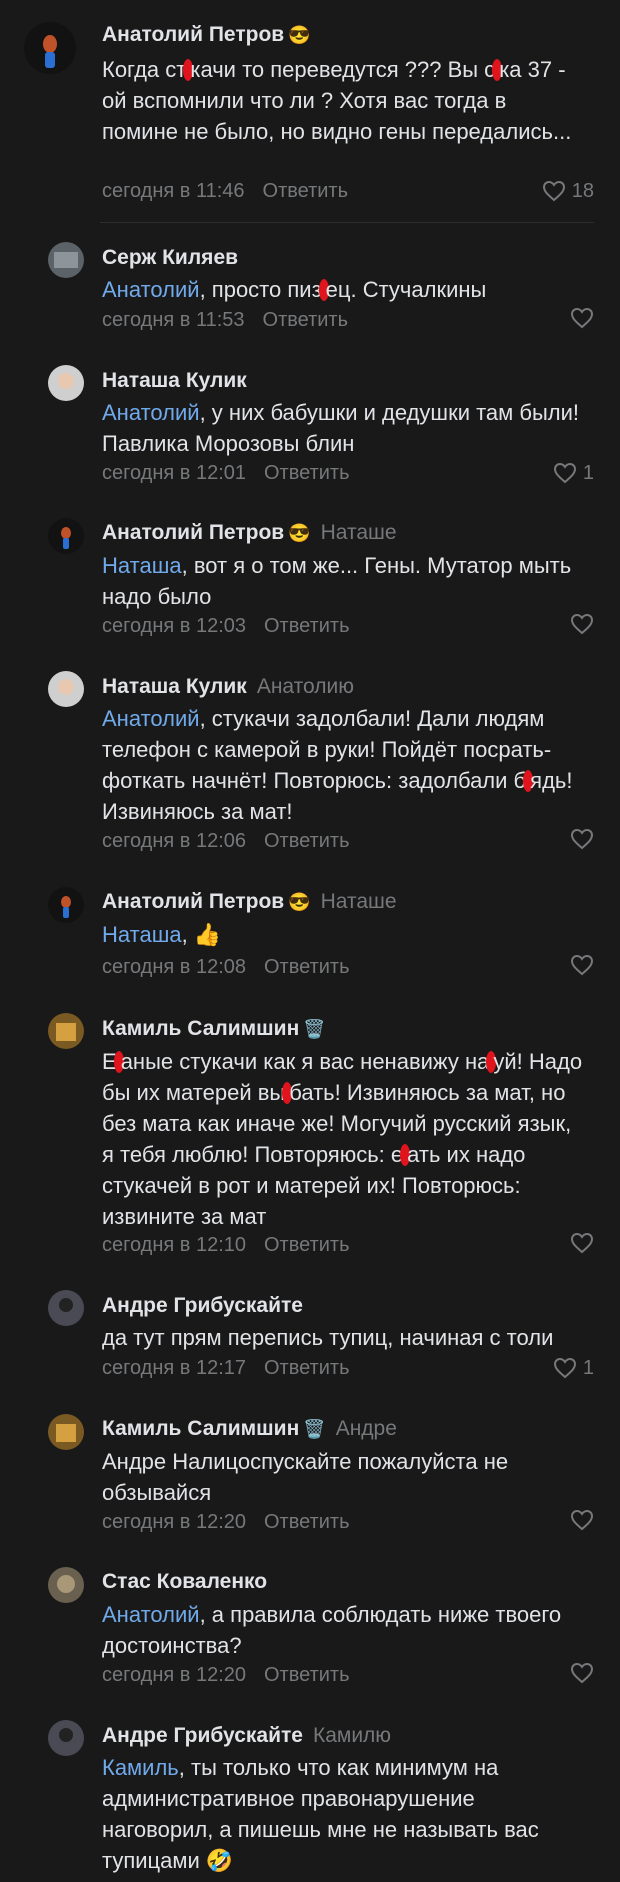  I want to click on like-button: 18, so click(568, 191).